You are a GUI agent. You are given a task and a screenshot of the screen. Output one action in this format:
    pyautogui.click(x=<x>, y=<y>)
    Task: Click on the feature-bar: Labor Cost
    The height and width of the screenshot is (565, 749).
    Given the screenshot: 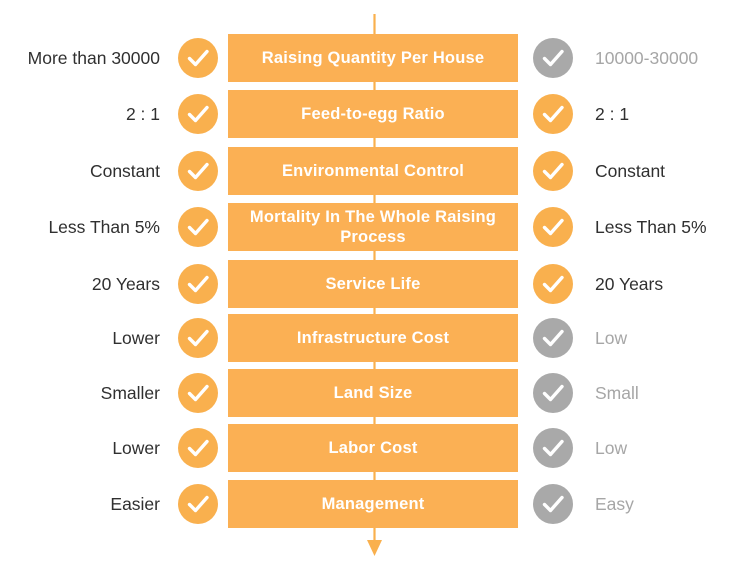 What is the action you would take?
    pyautogui.click(x=373, y=448)
    